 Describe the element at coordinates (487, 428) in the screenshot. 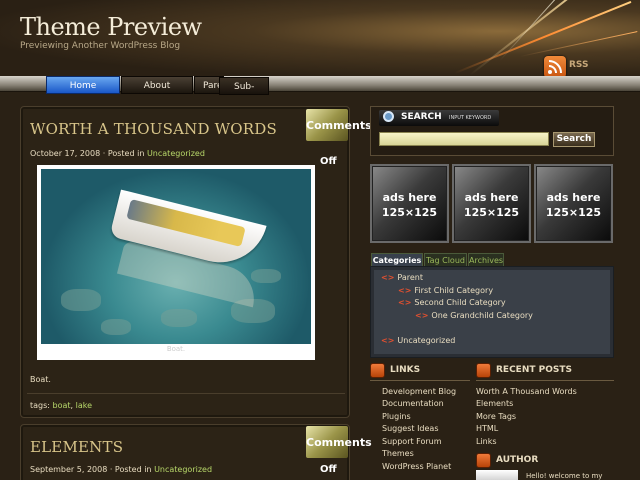

I see `recent-post-link: HTML` at that location.